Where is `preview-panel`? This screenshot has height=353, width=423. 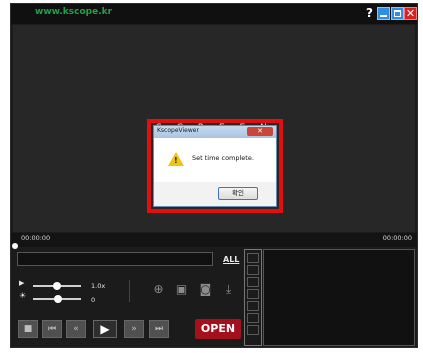 preview-panel is located at coordinates (339, 297).